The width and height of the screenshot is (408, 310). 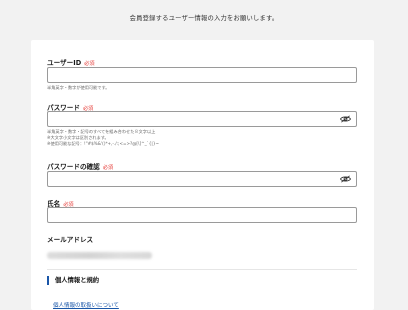 I want to click on user-id-label: ユーザーID 必須, so click(x=71, y=62).